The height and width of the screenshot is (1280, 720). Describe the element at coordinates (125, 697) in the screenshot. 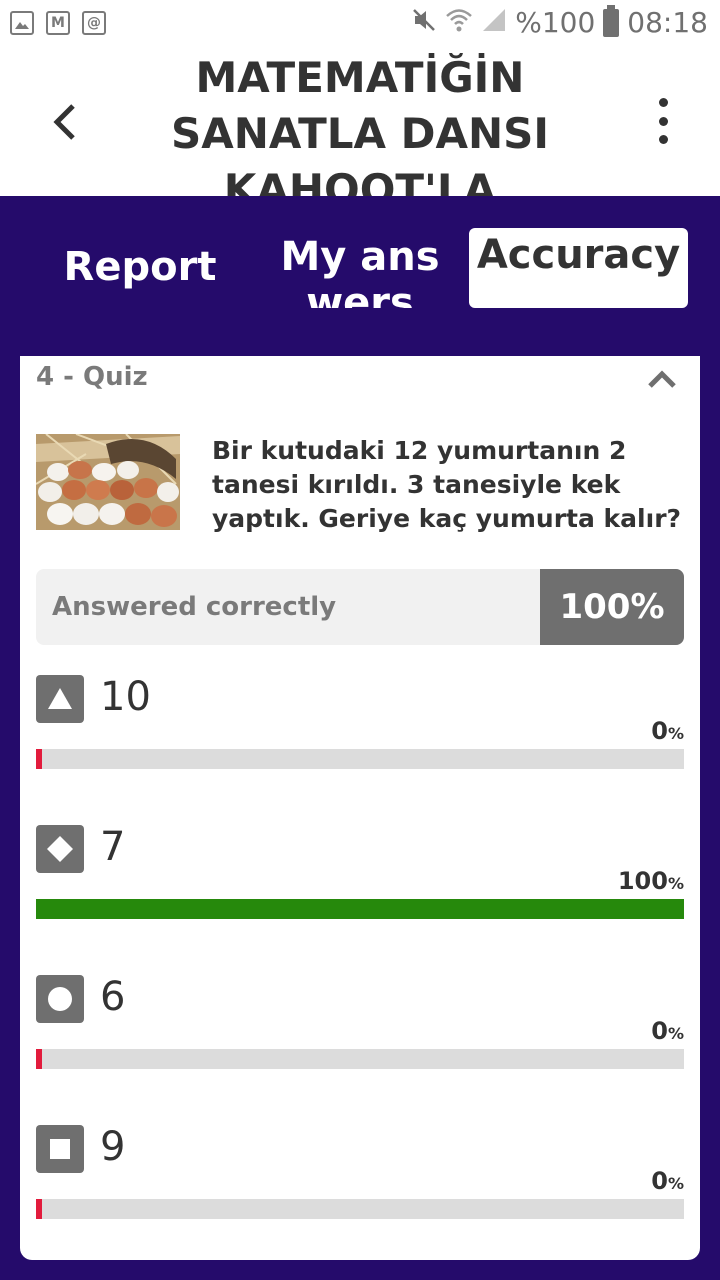

I see `answer-text: 10` at that location.